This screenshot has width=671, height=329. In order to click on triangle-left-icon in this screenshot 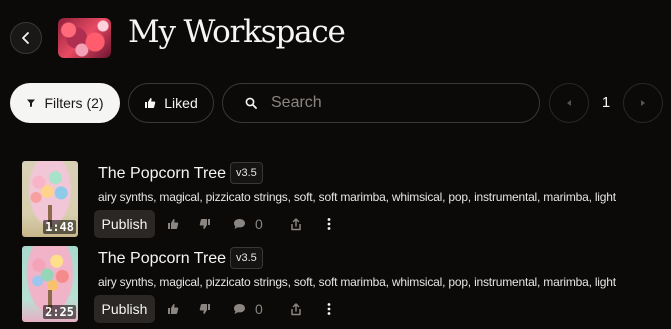, I will do `click(569, 103)`.